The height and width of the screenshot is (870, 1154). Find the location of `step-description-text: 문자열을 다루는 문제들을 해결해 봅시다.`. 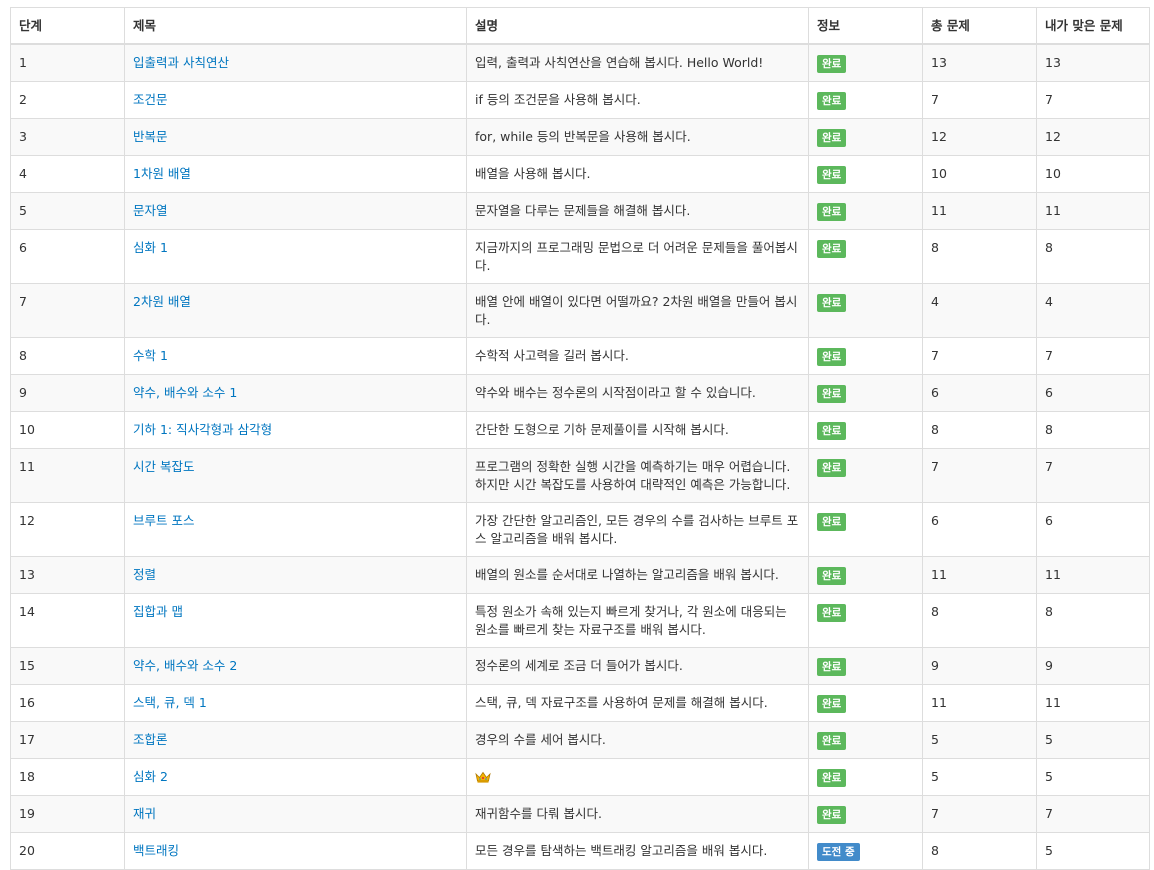

step-description-text: 문자열을 다루는 문제들을 해결해 봅시다. is located at coordinates (583, 210).